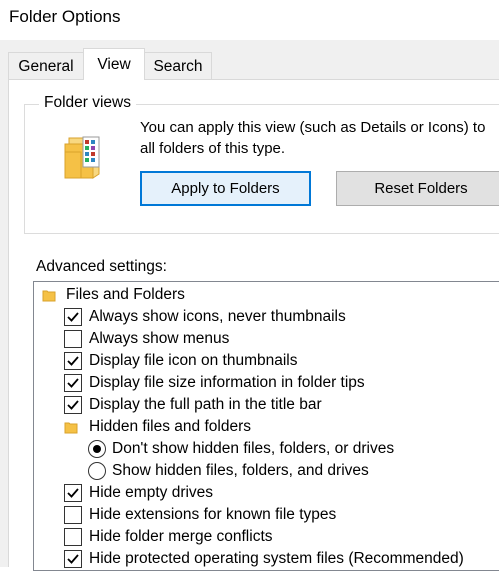  I want to click on setting-label: Hide folder merge conflicts, so click(181, 536).